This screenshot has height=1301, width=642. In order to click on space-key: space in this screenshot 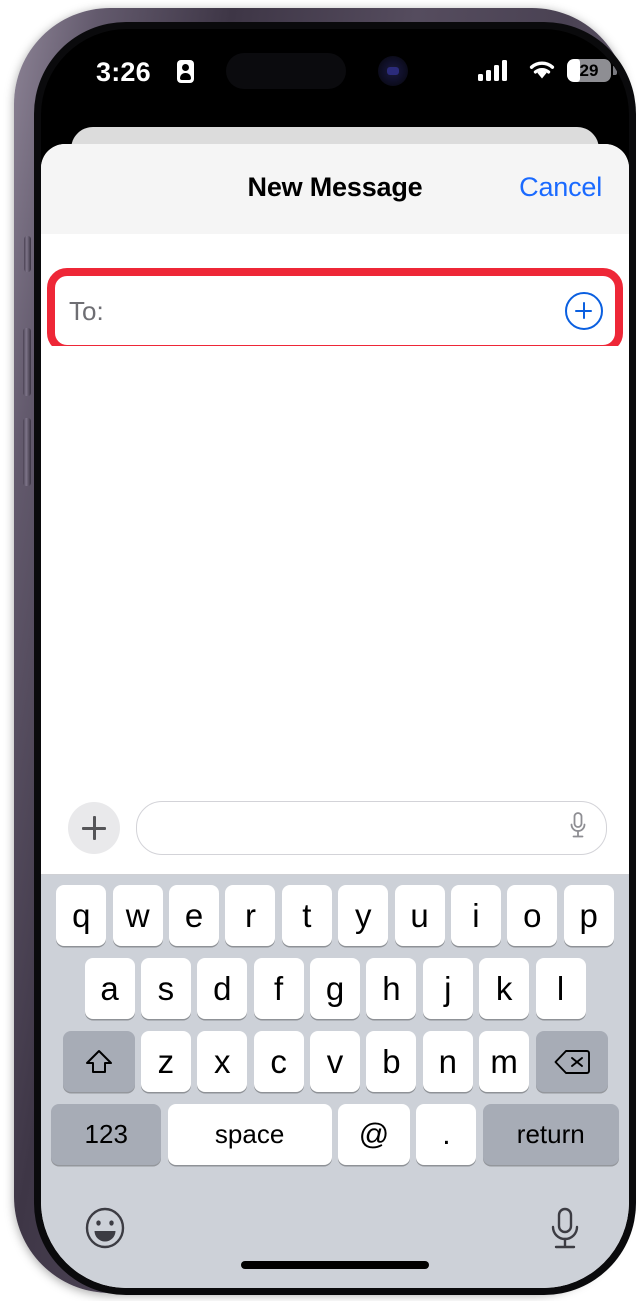, I will do `click(249, 1134)`.